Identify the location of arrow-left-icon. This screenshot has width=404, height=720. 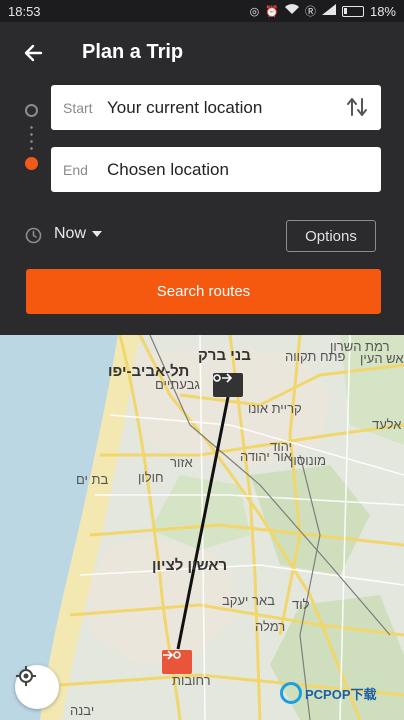
(33, 53).